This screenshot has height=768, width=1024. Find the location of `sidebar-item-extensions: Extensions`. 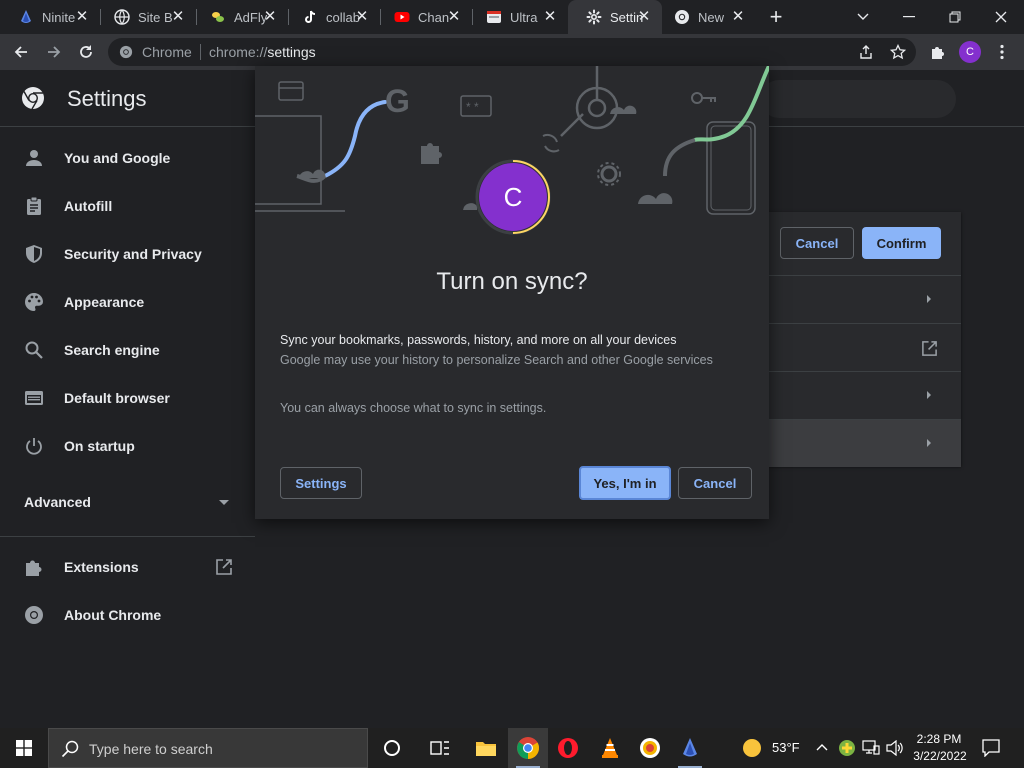

sidebar-item-extensions: Extensions is located at coordinates (127, 567).